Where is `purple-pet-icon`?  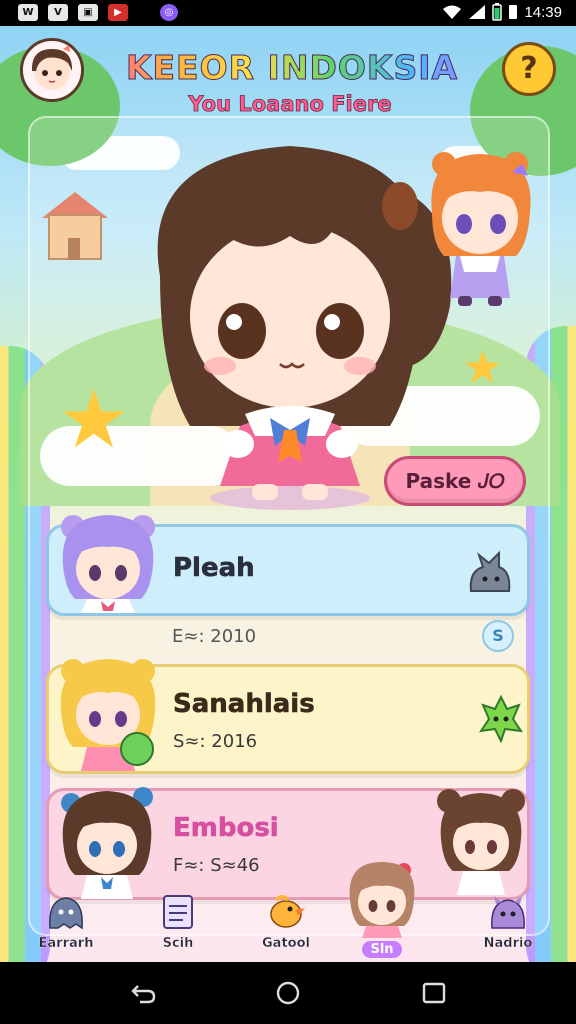 purple-pet-icon is located at coordinates (508, 912).